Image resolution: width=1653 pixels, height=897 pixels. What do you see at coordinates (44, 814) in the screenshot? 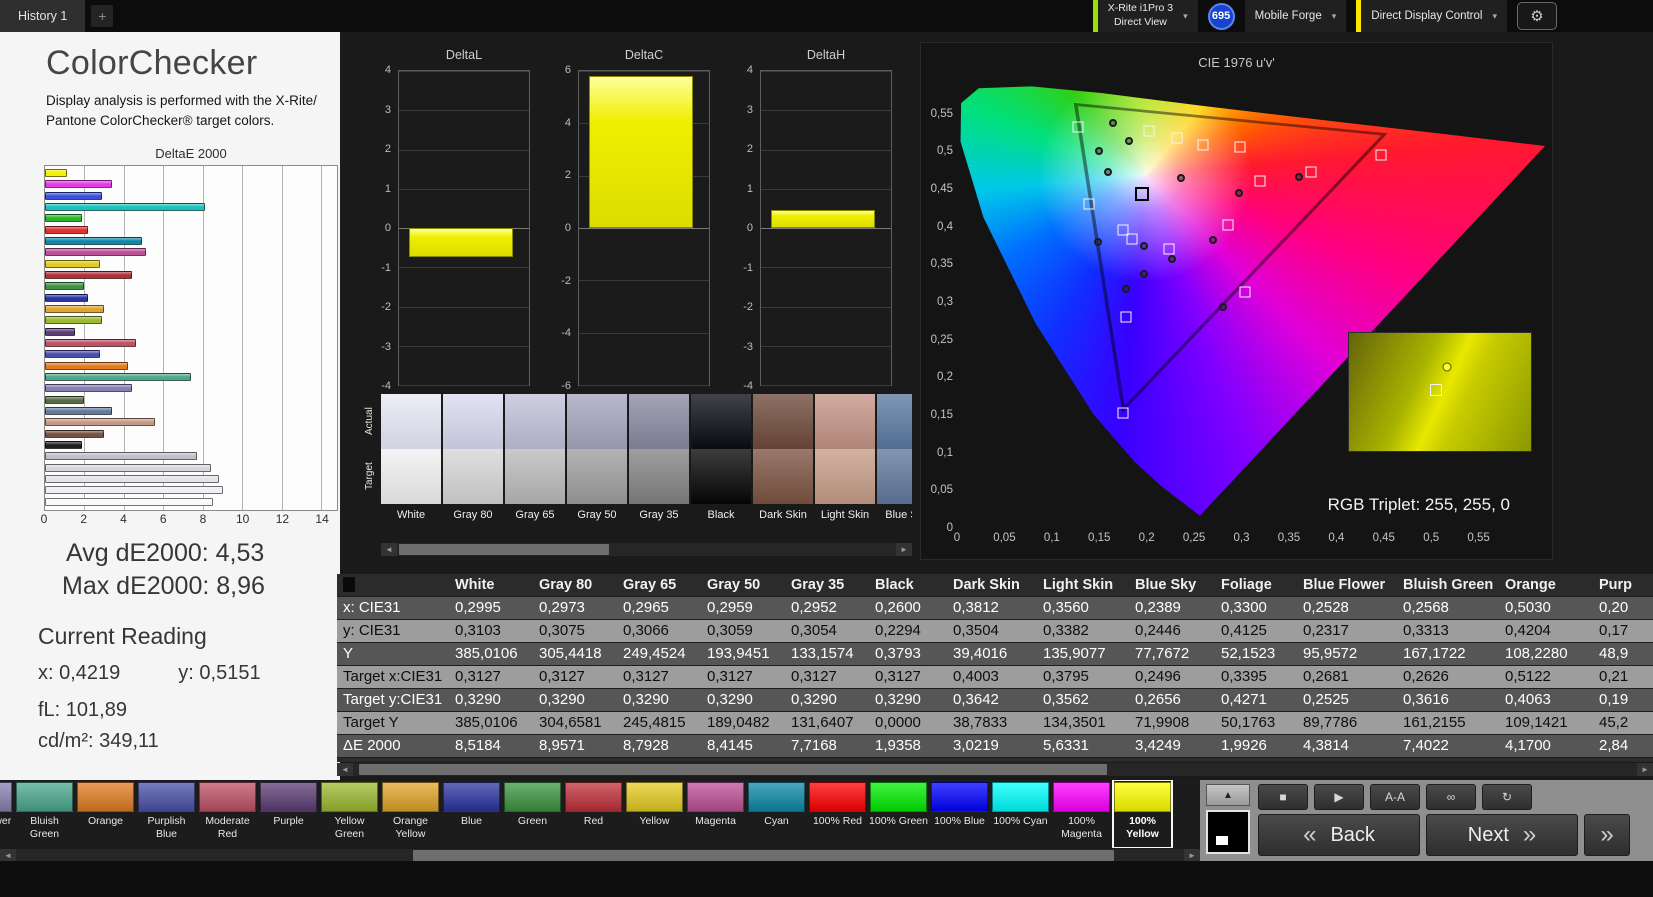
I see `patch-button-bluish-green: Bluish Green` at bounding box center [44, 814].